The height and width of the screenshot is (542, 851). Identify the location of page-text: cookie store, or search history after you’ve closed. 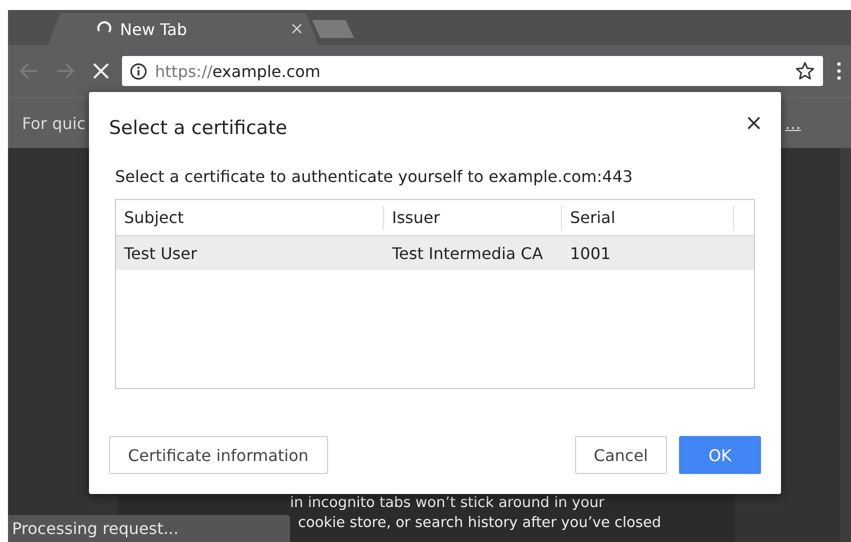
(480, 523).